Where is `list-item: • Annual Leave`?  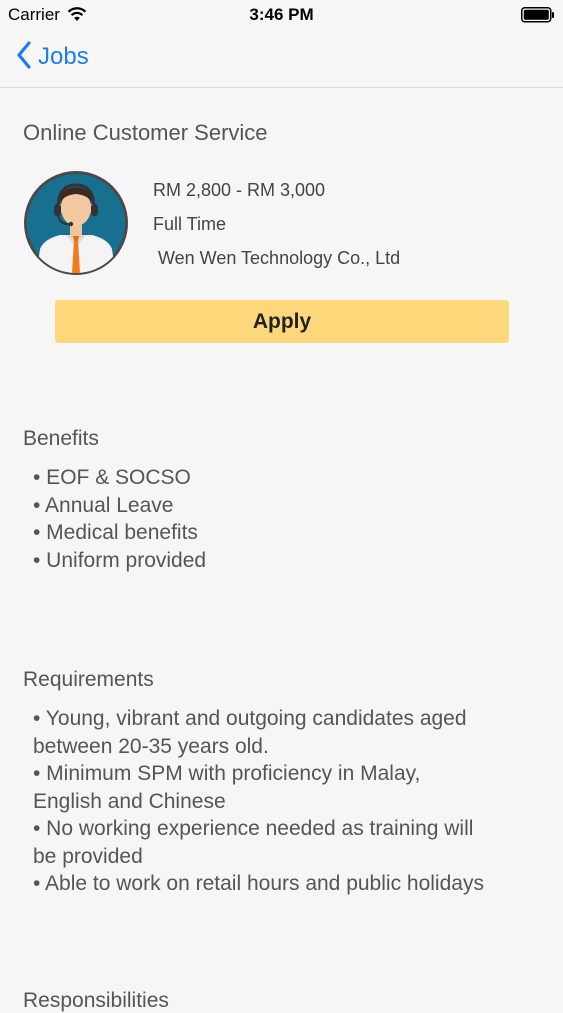
list-item: • Annual Leave is located at coordinates (103, 505).